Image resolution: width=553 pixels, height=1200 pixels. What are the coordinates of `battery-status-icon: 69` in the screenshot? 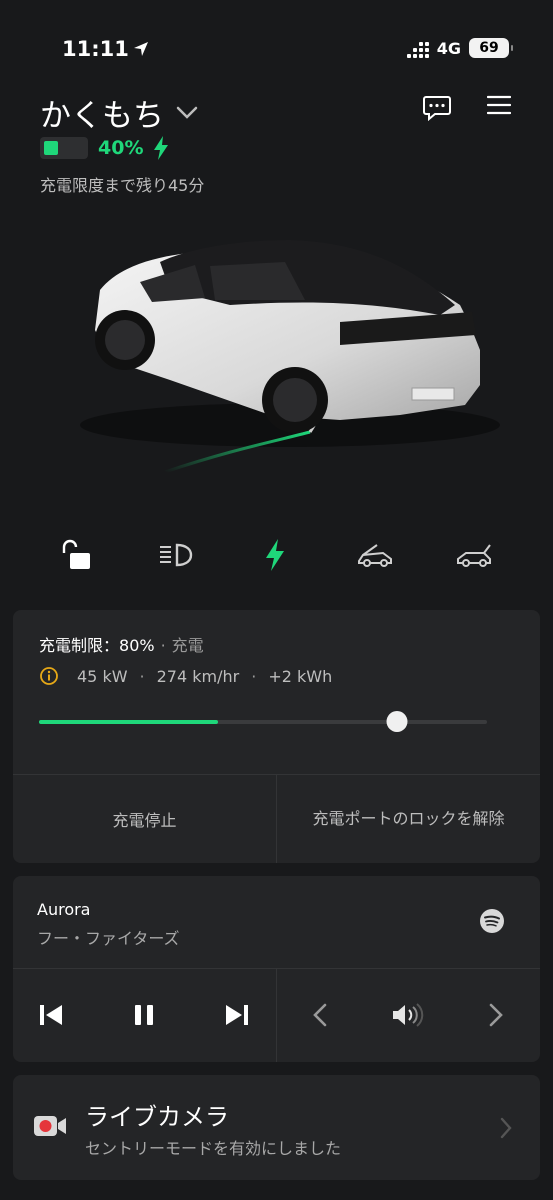 It's located at (491, 48).